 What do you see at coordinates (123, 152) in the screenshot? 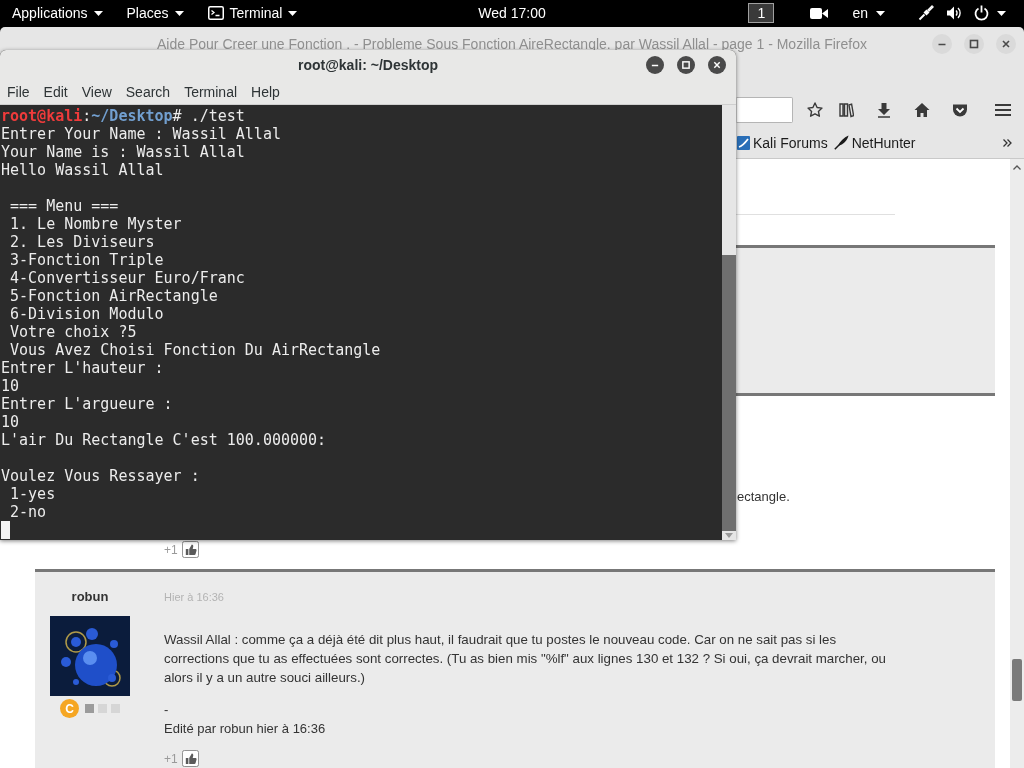
I see `output-line: Your Name is : Wassil Allal` at bounding box center [123, 152].